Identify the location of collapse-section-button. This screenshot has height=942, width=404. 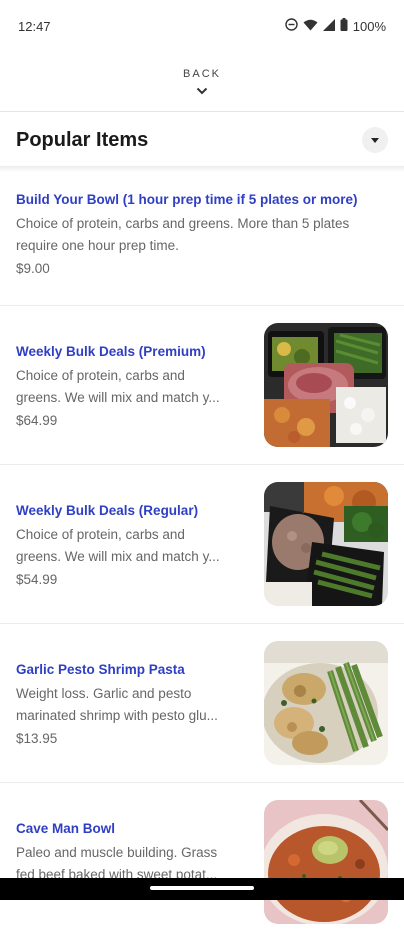
(375, 140).